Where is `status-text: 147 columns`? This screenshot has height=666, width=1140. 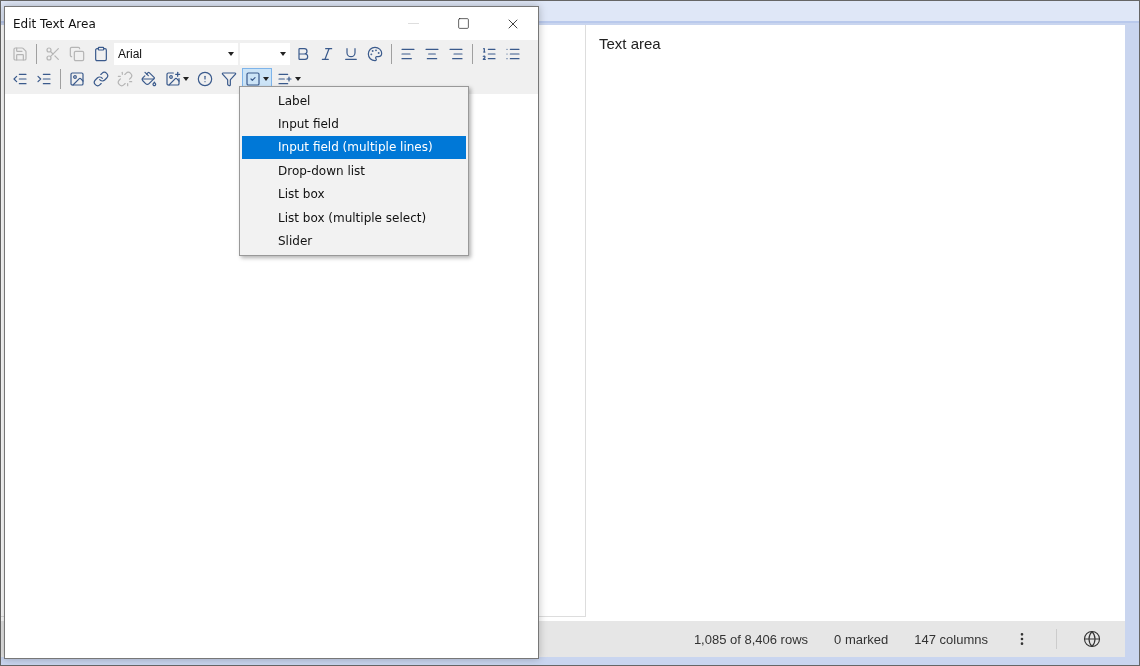 status-text: 147 columns is located at coordinates (951, 639).